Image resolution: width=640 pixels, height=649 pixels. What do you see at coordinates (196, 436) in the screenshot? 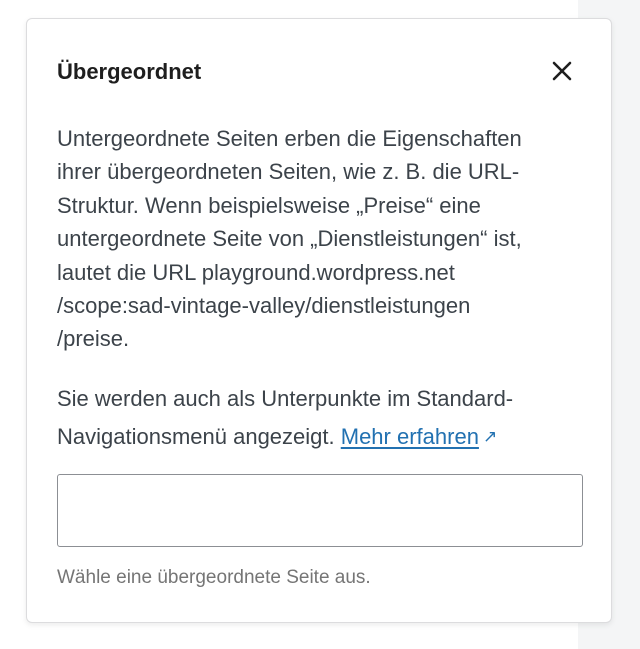
I see `navigation-note-text: Navigationsmenü angezeigt.` at bounding box center [196, 436].